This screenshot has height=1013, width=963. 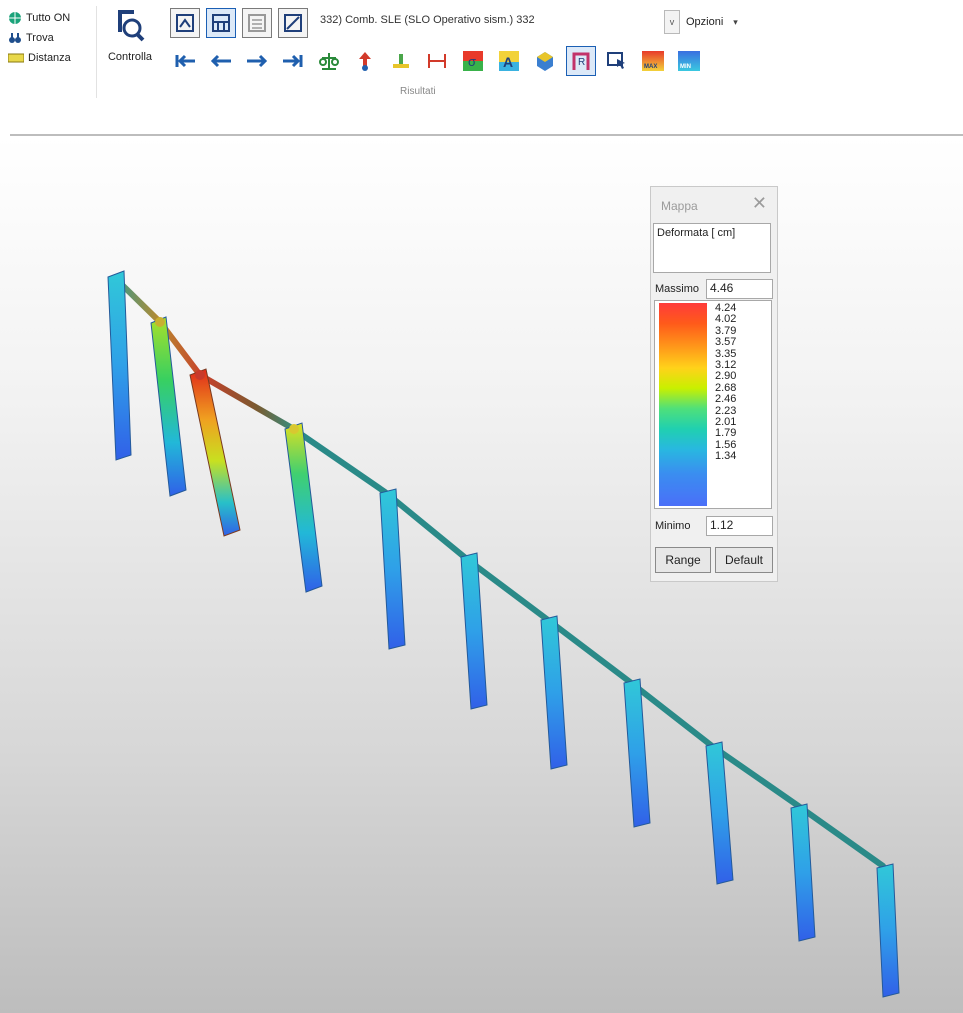 What do you see at coordinates (130, 57) in the screenshot?
I see `controlla-label: Controlla` at bounding box center [130, 57].